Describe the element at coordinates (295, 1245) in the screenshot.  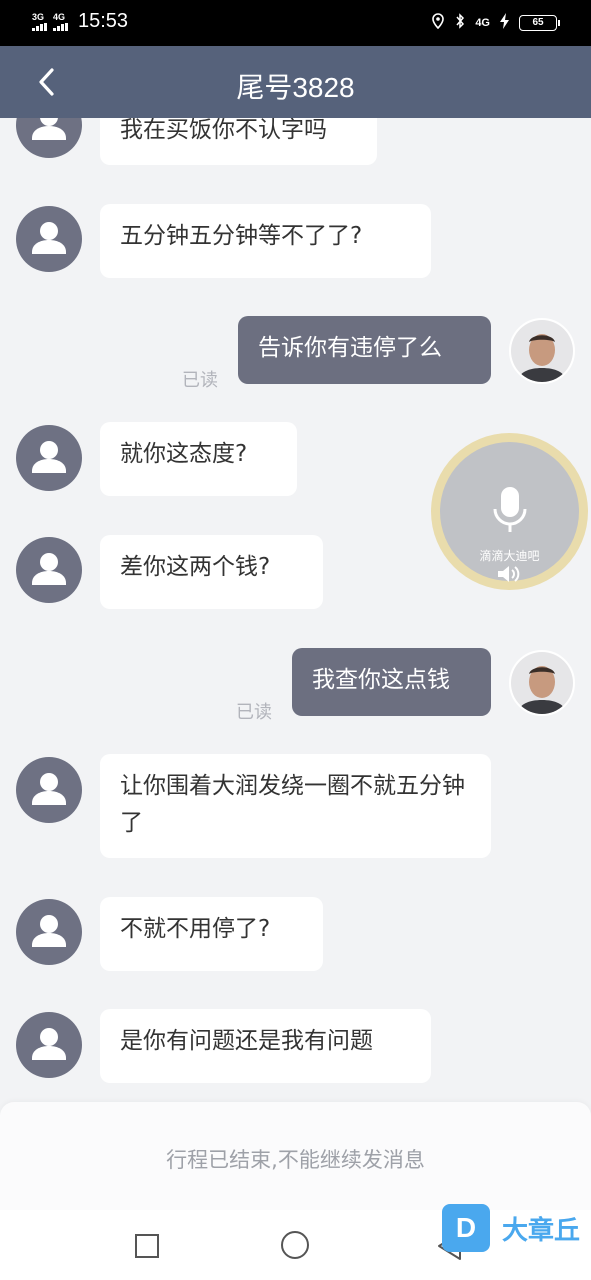
I see `home-button` at that location.